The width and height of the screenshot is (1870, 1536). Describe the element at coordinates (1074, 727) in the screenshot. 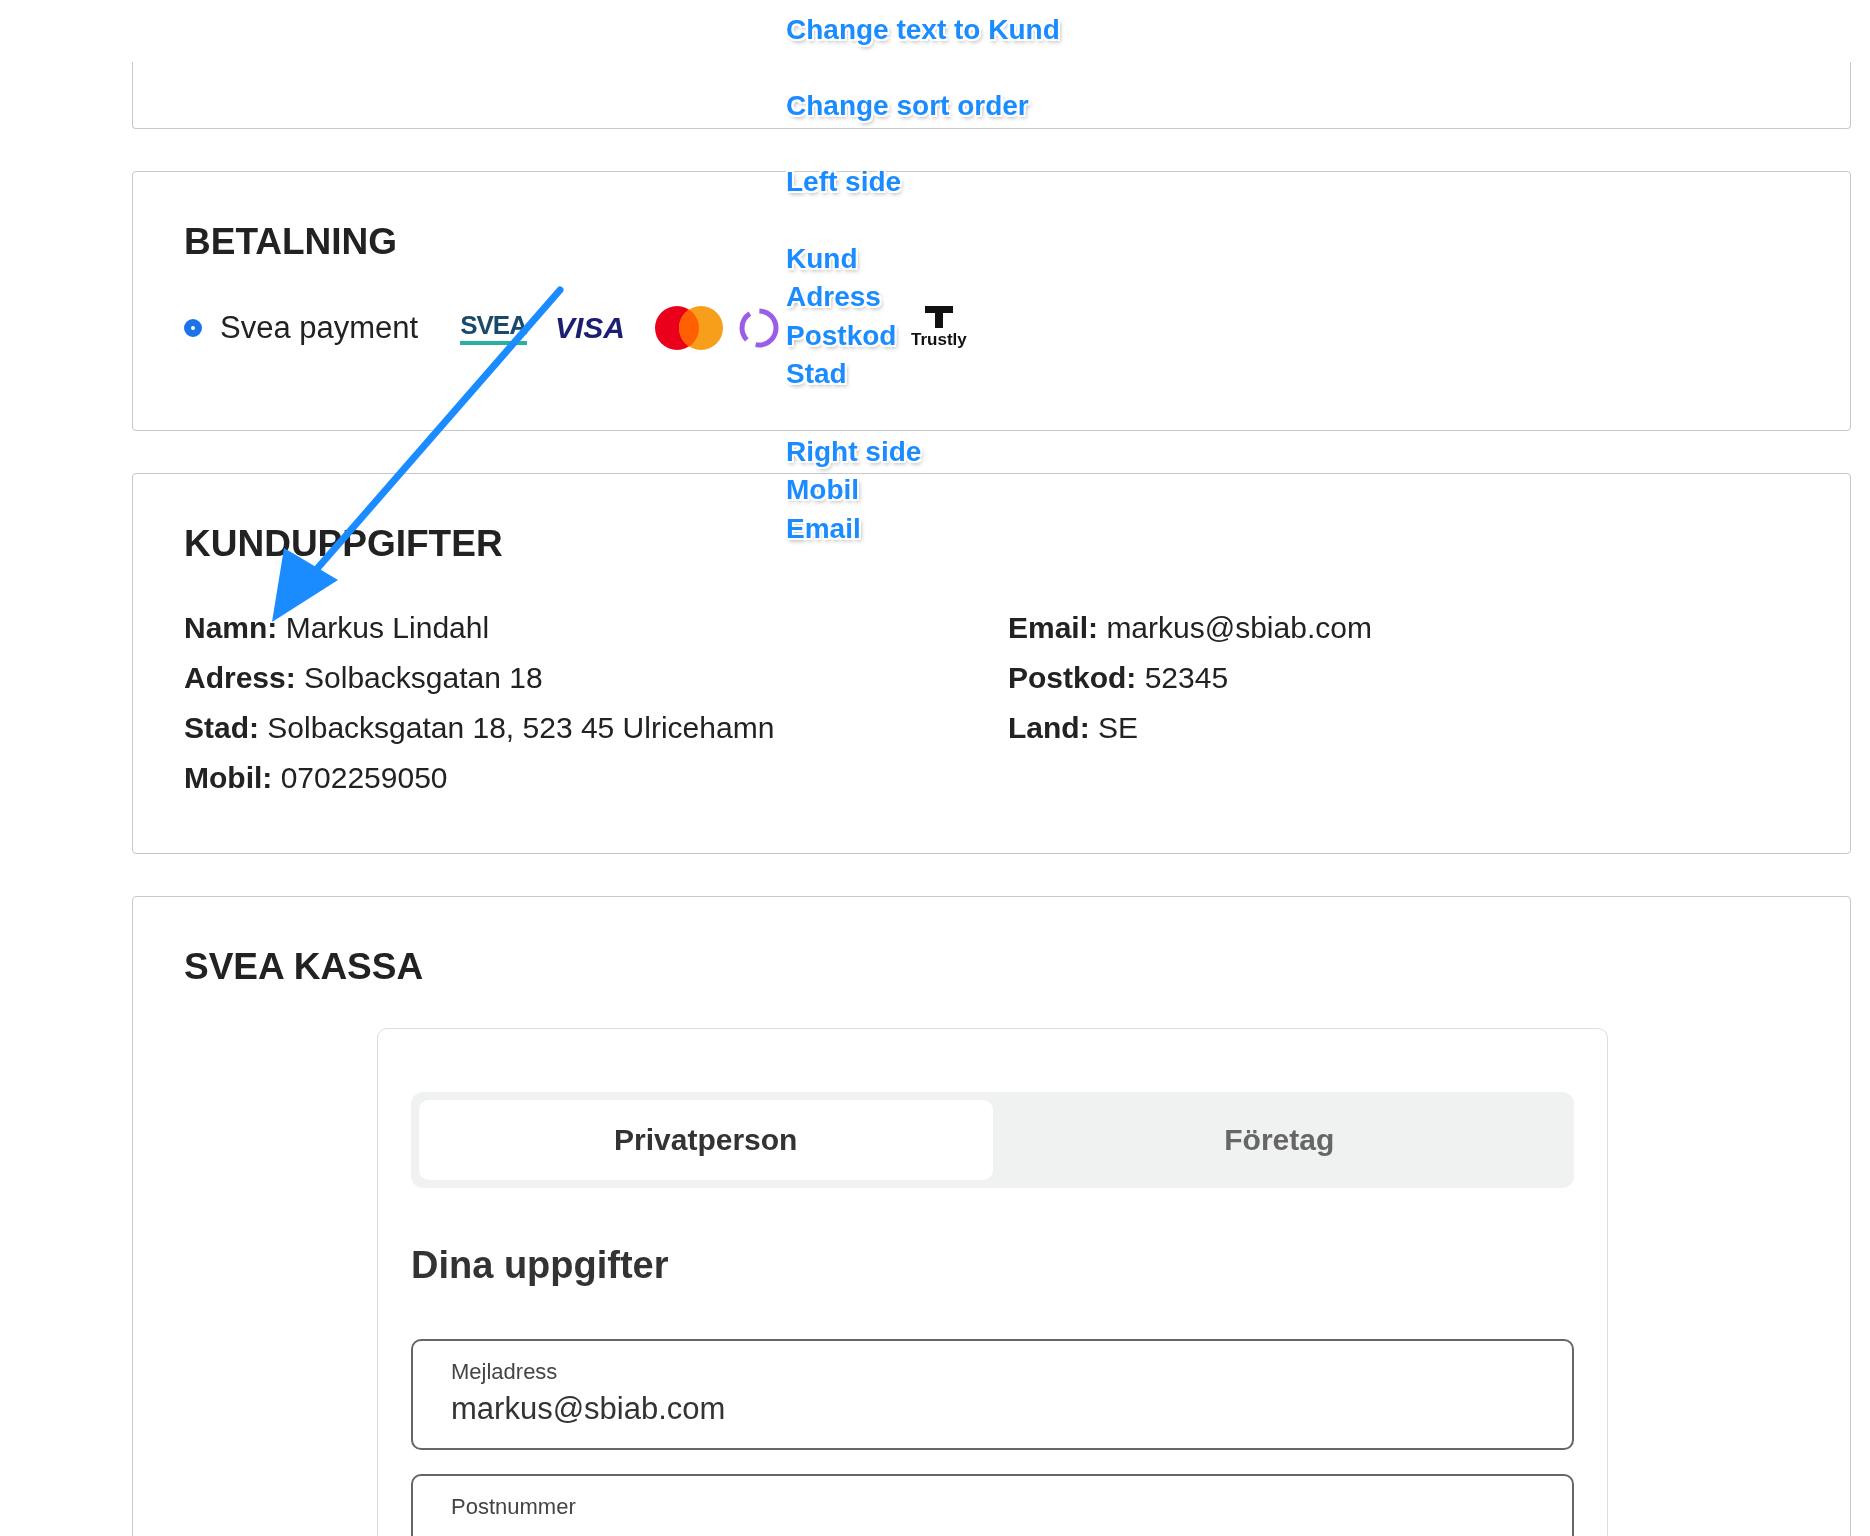

I see `info-line: Land: SE` at that location.